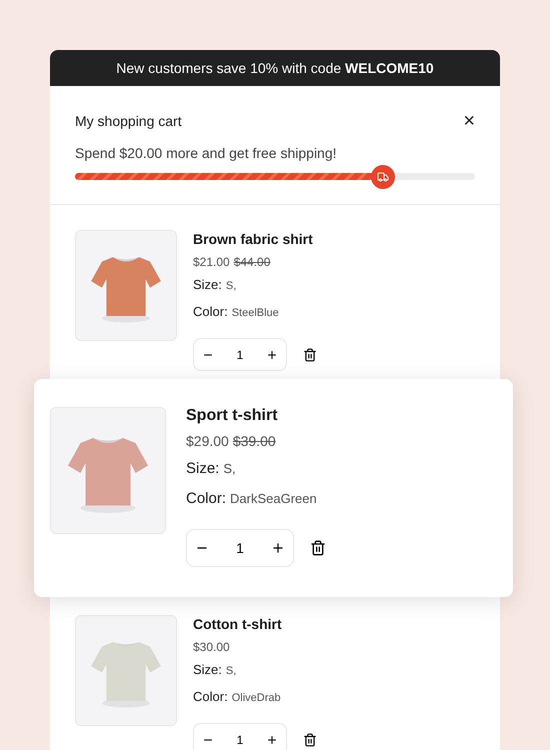 This screenshot has width=550, height=750. What do you see at coordinates (383, 176) in the screenshot?
I see `truck-icon` at bounding box center [383, 176].